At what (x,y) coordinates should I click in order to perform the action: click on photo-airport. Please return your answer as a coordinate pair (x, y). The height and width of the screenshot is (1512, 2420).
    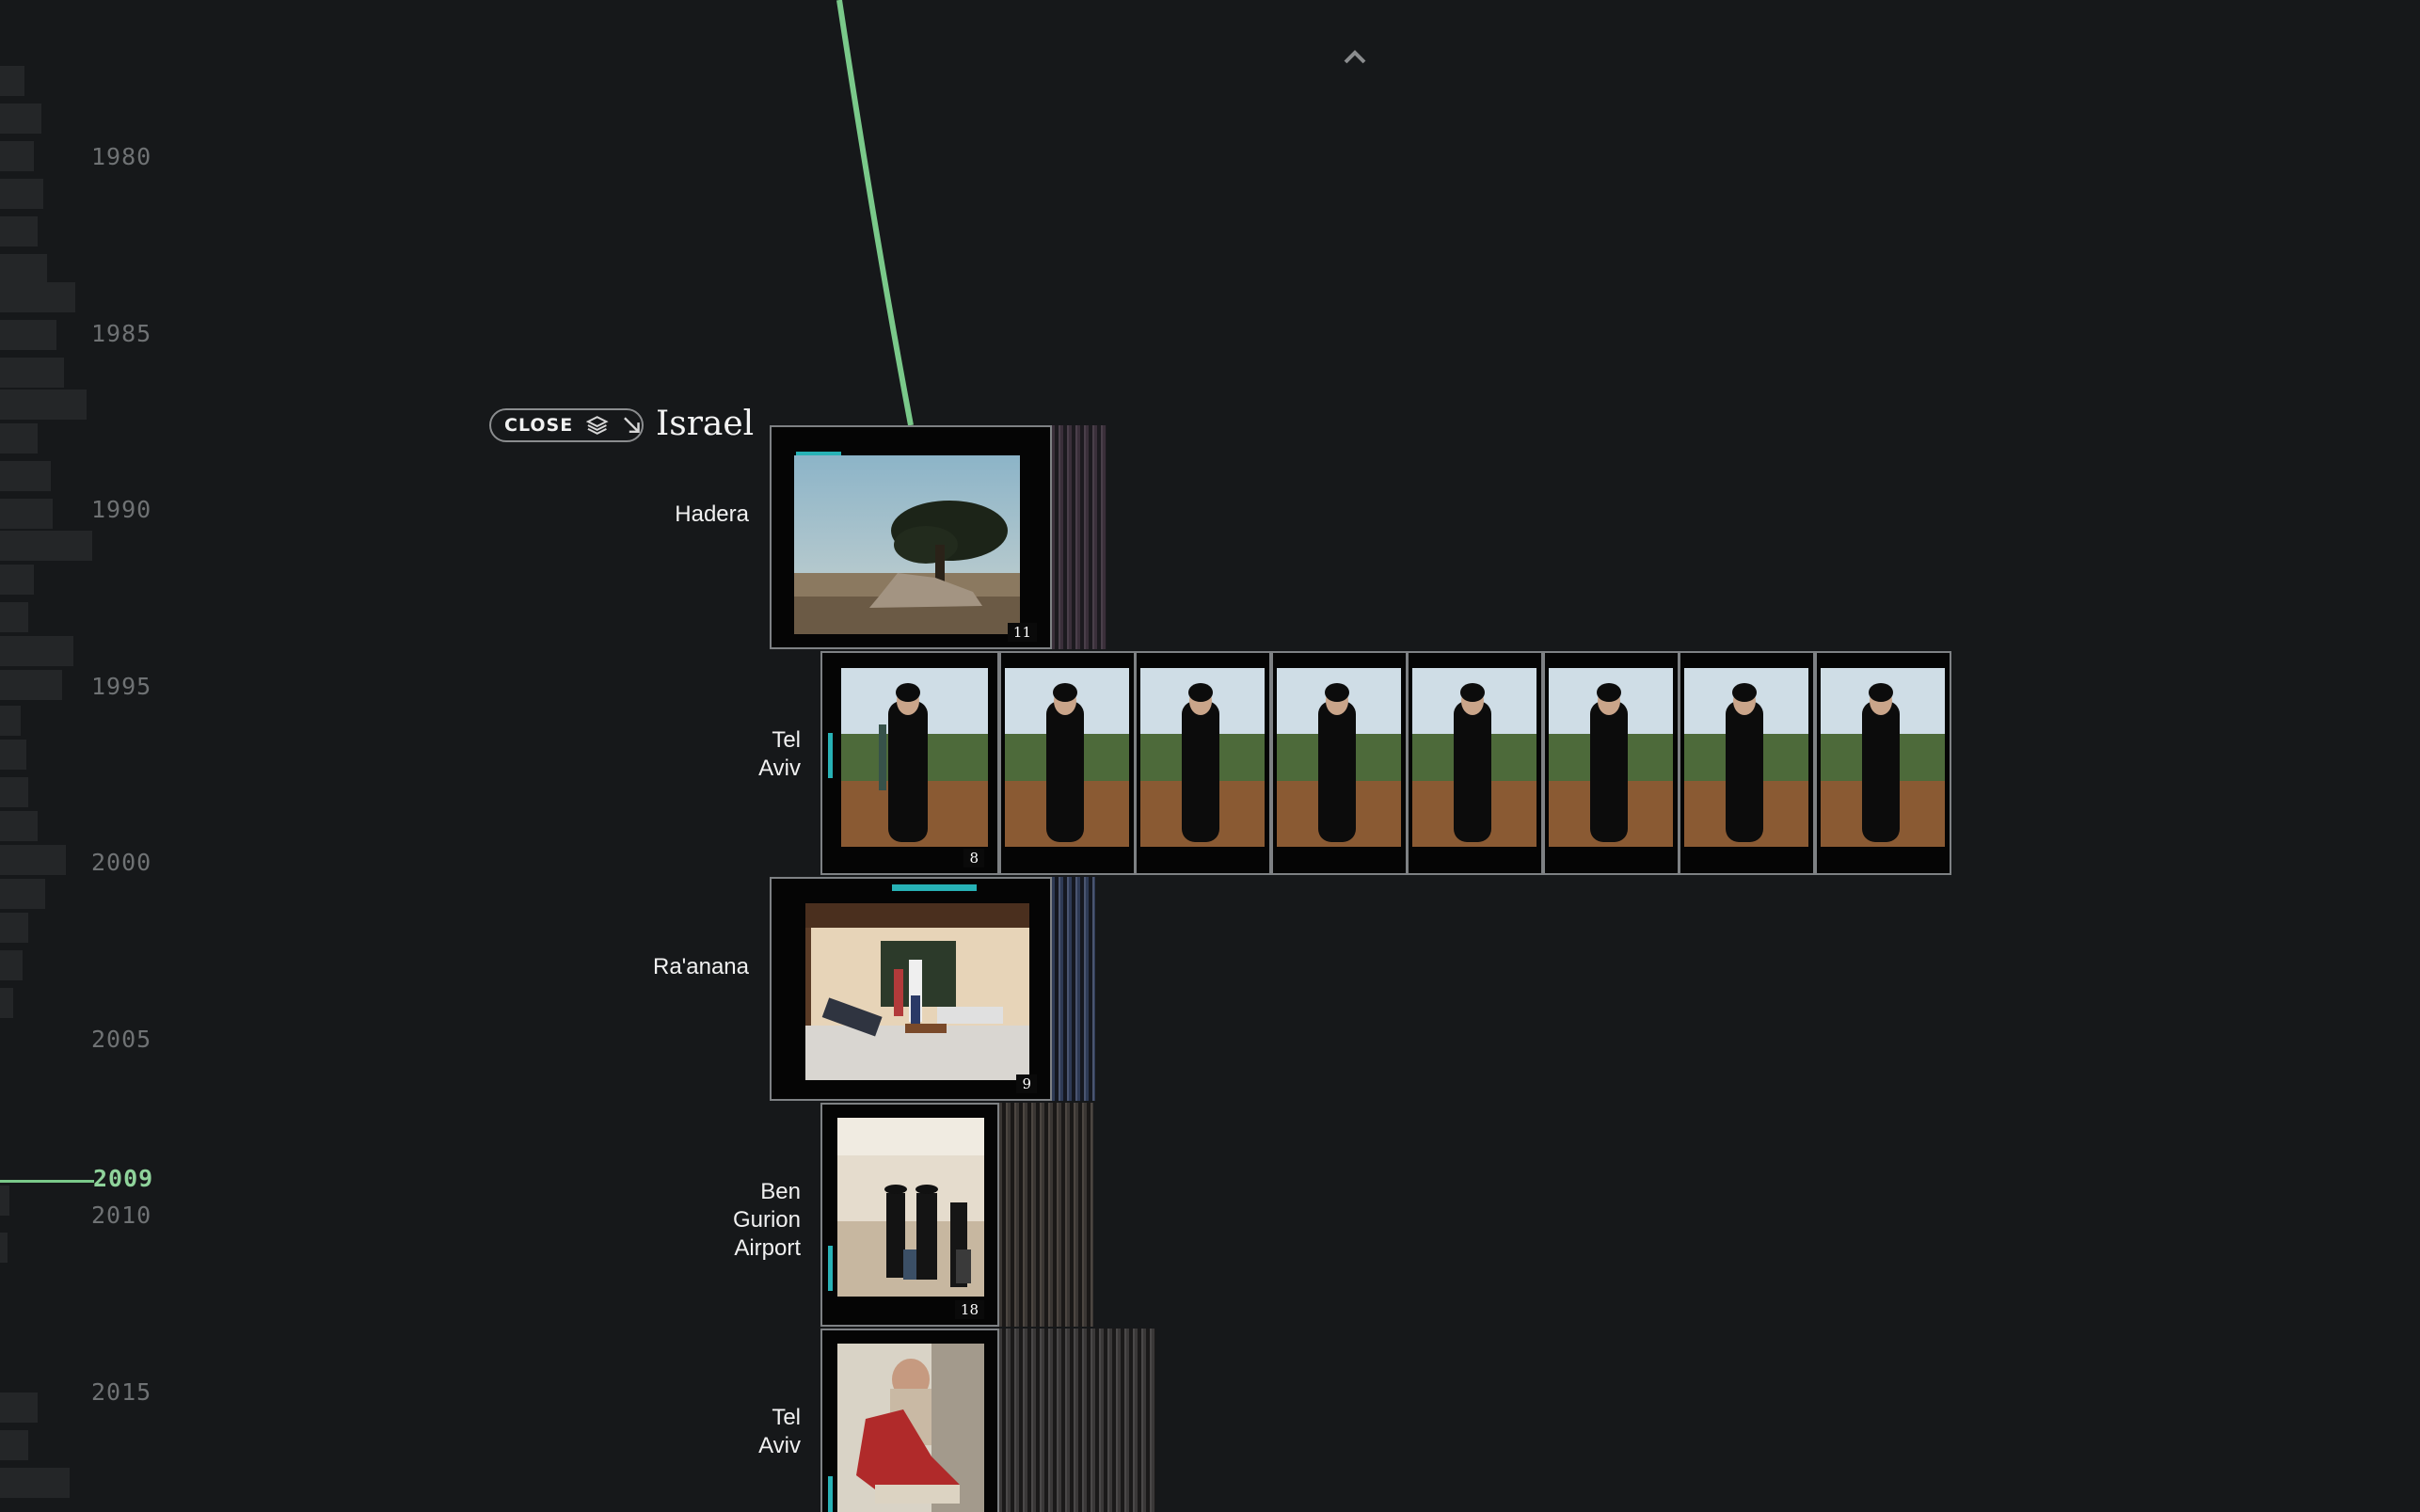
    Looking at the image, I should click on (911, 1208).